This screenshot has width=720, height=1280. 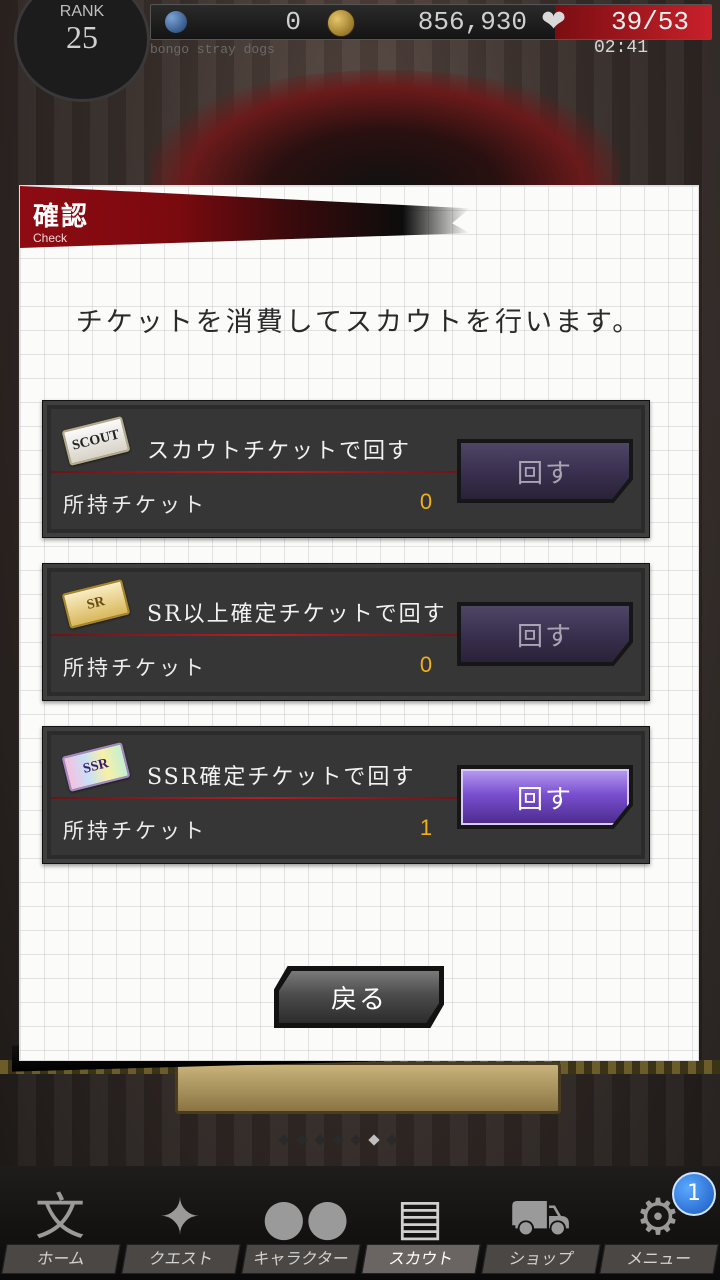 What do you see at coordinates (82, 37) in the screenshot?
I see `rank-value: 25` at bounding box center [82, 37].